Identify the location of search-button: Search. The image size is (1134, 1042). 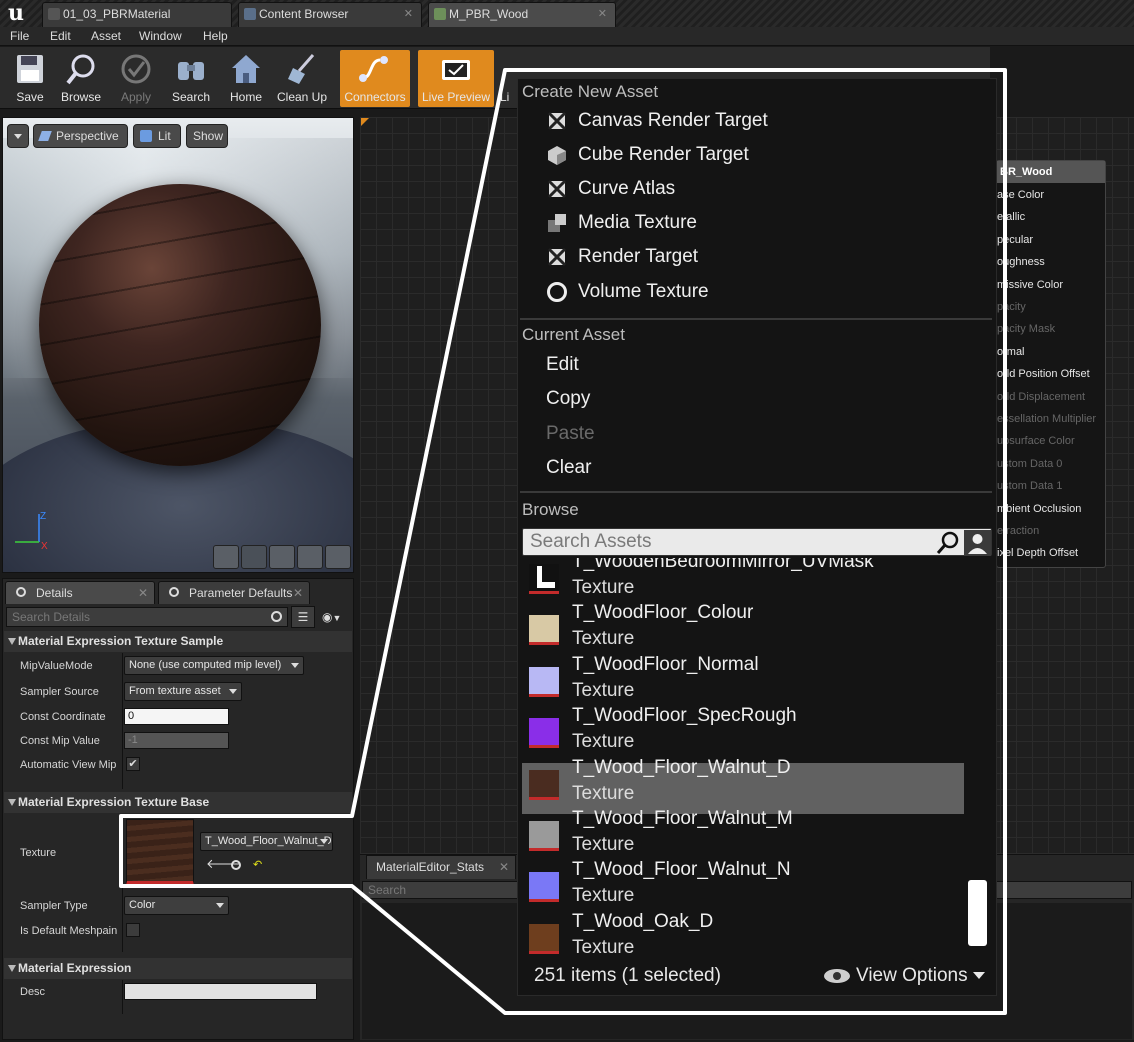
(191, 78).